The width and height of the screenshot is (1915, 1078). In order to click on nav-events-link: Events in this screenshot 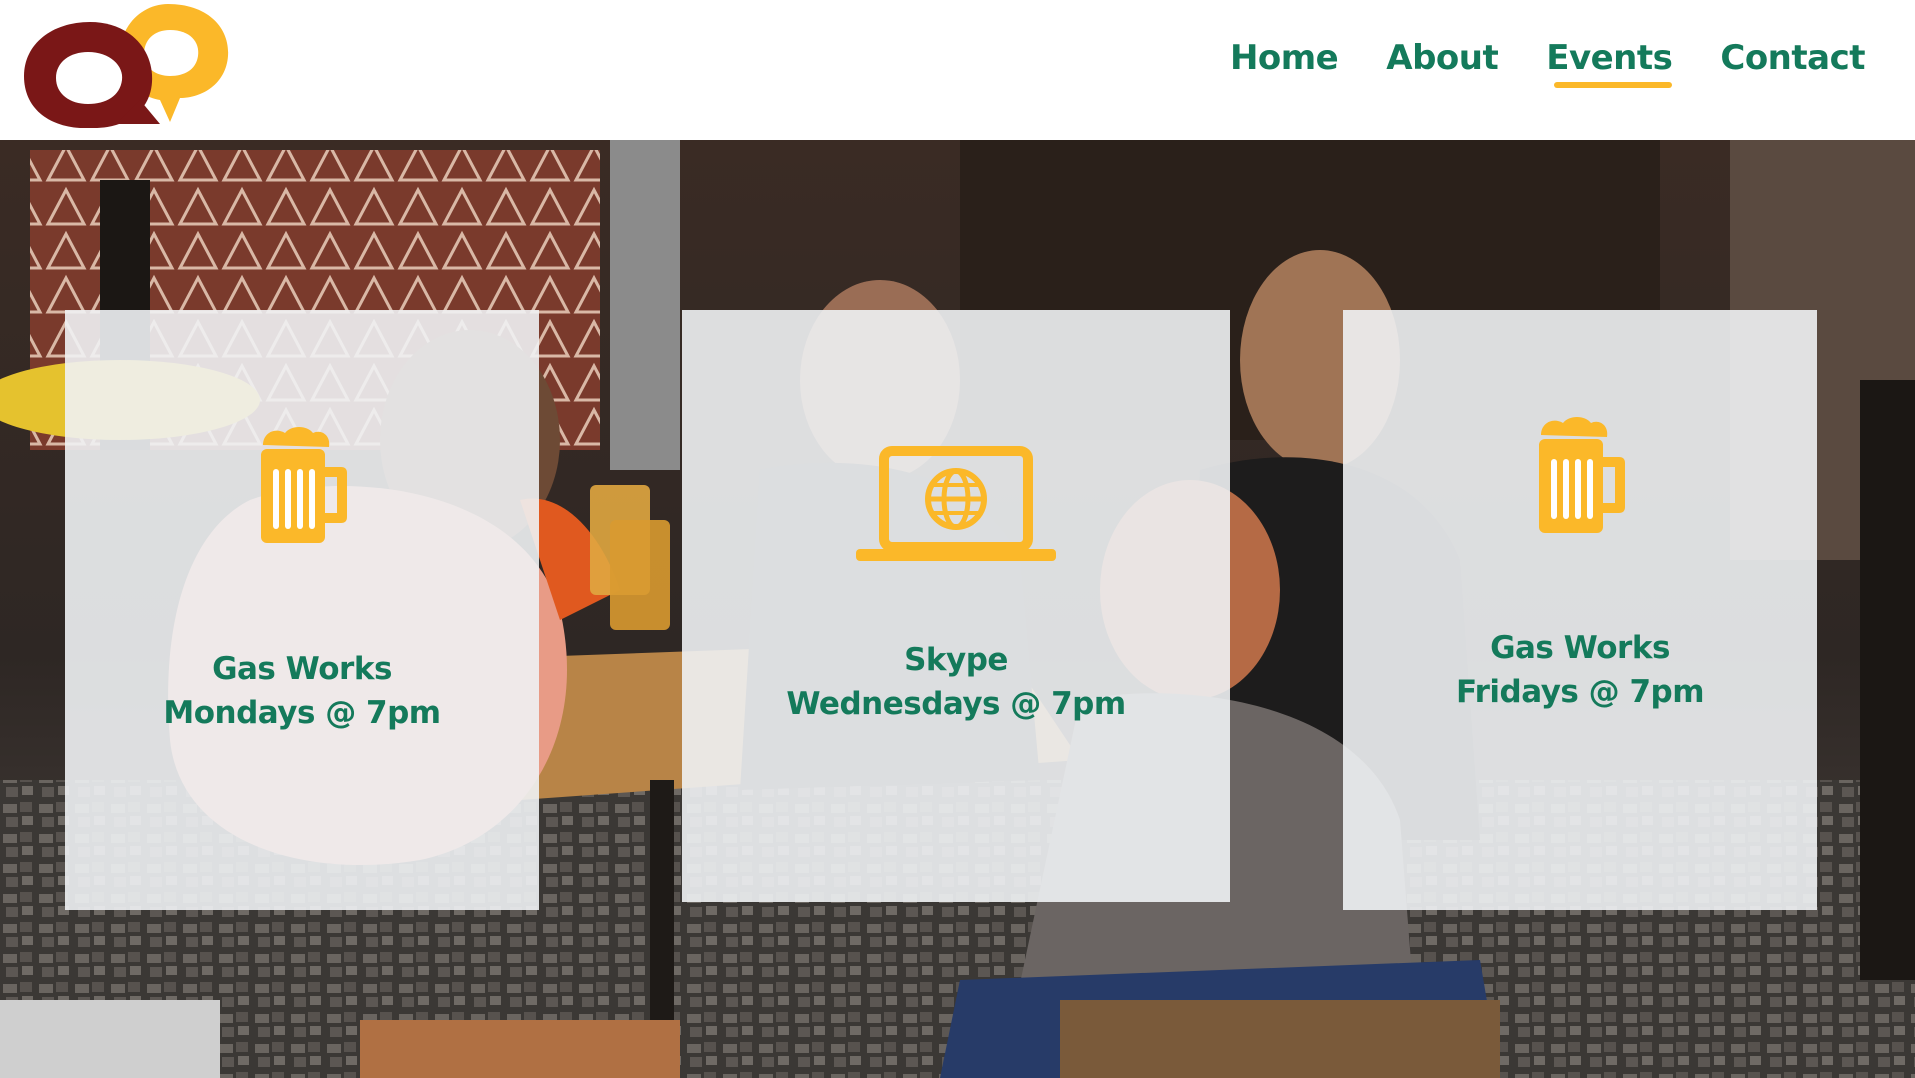, I will do `click(1609, 63)`.